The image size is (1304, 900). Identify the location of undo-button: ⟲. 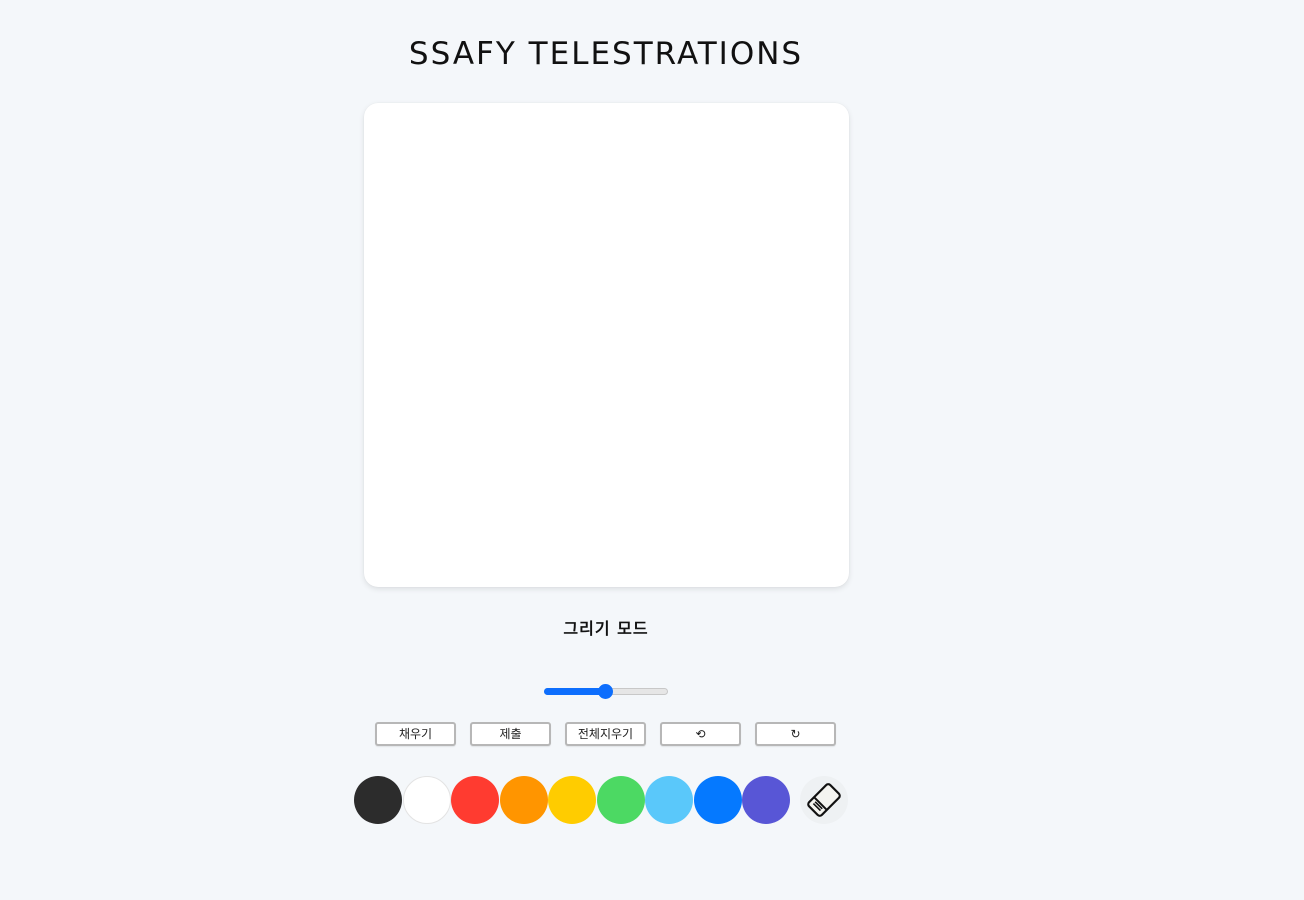
(700, 734).